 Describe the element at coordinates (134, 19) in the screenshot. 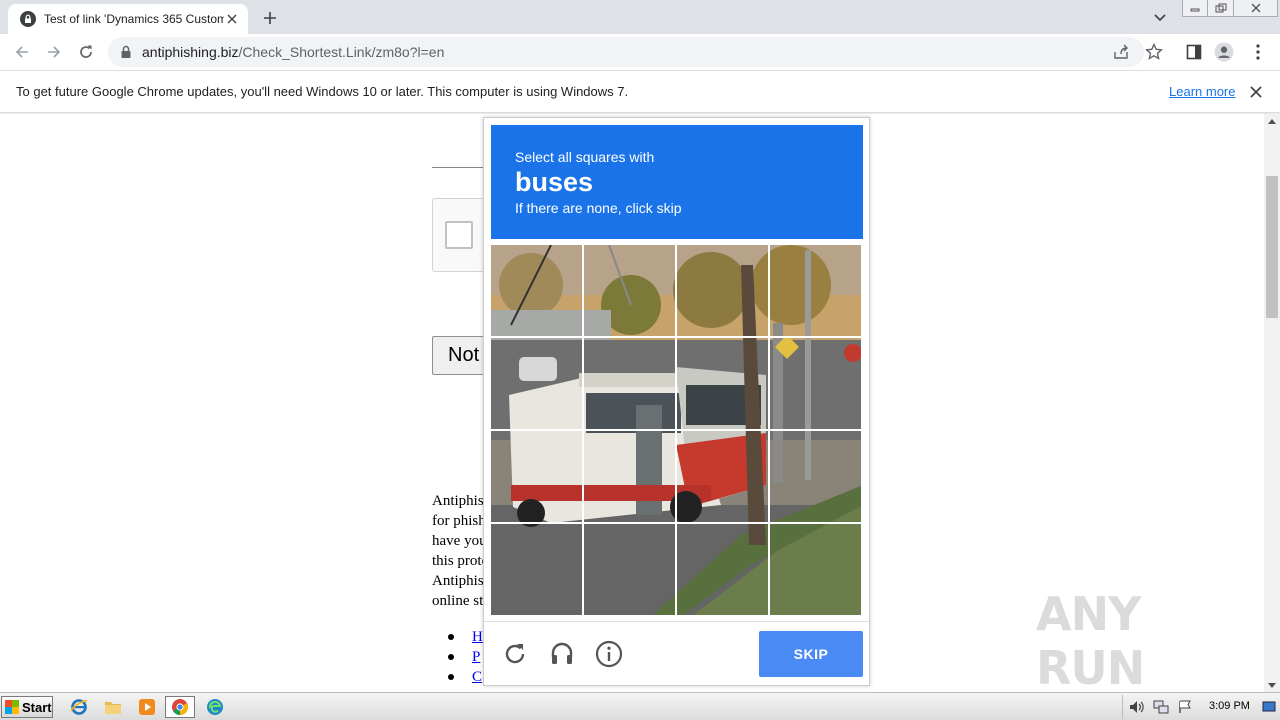

I see `tab-title: Test of link 'Dynamics 365 Customer` at that location.